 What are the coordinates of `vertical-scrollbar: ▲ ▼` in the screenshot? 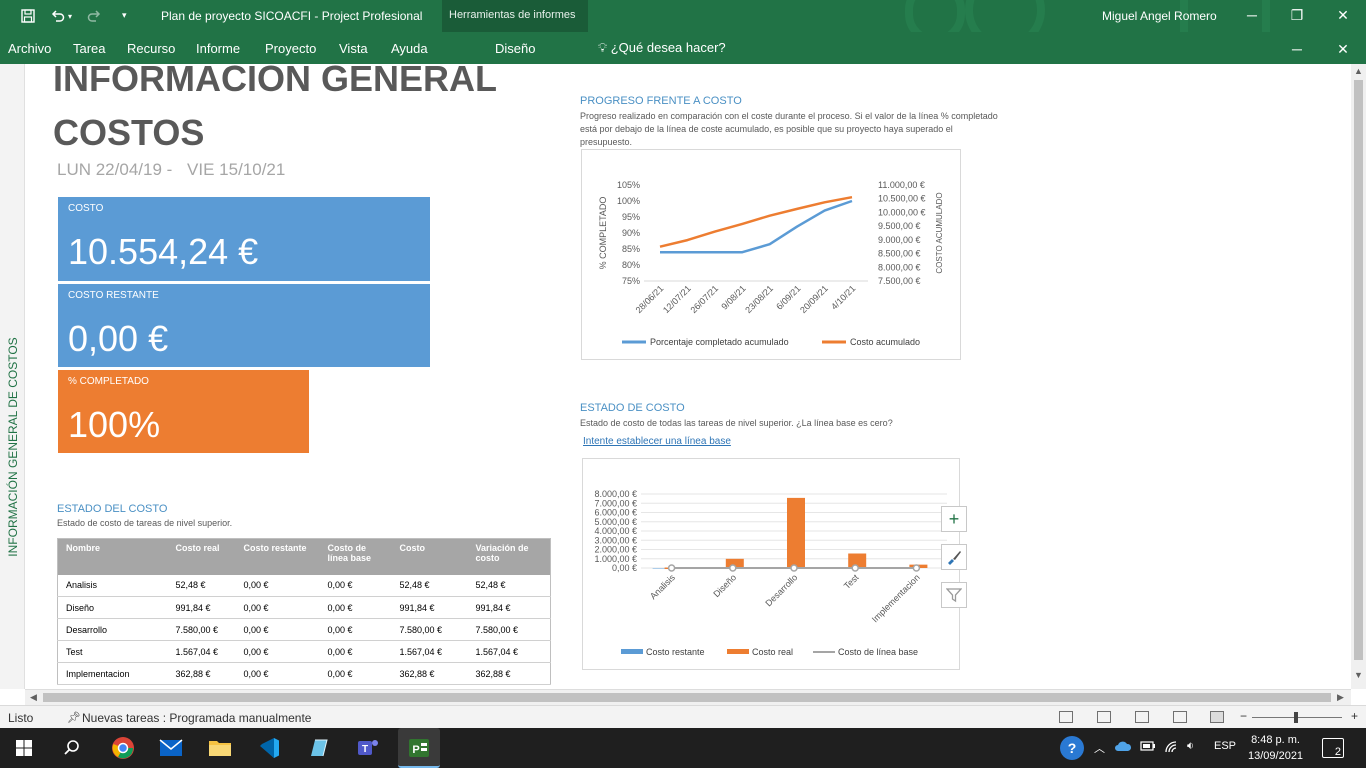 It's located at (1358, 376).